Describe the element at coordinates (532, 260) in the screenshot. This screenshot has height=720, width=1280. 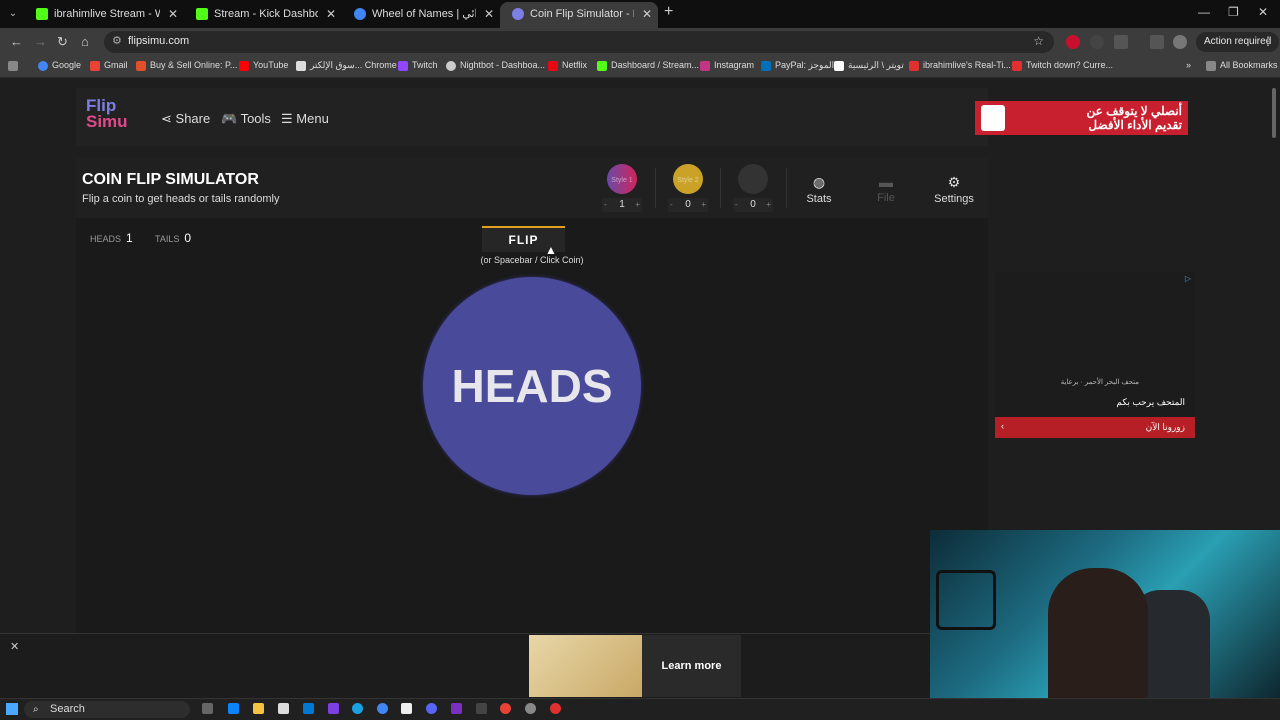
I see `flip-hint: (or Spacebar / Click Coin)` at that location.